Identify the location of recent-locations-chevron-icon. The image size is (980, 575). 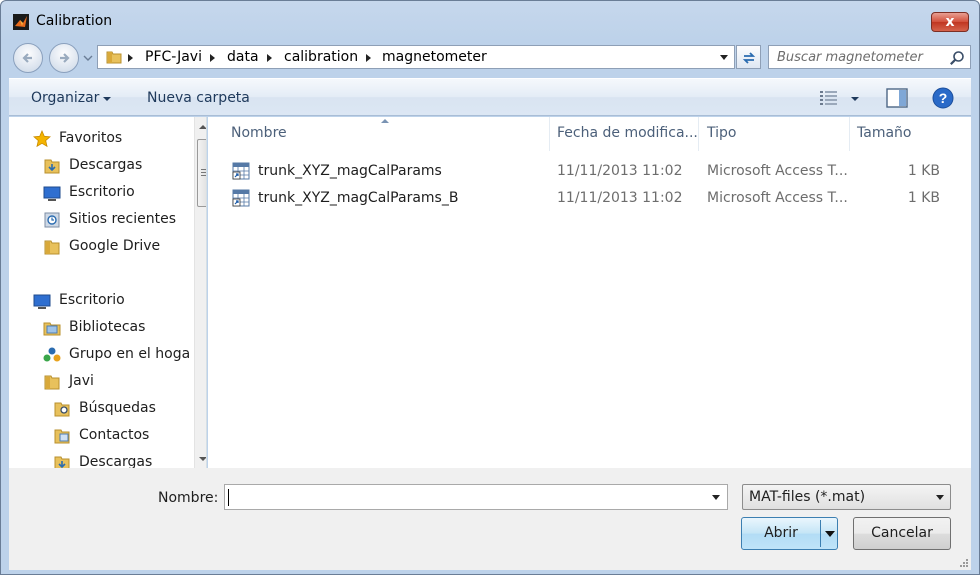
(88, 58).